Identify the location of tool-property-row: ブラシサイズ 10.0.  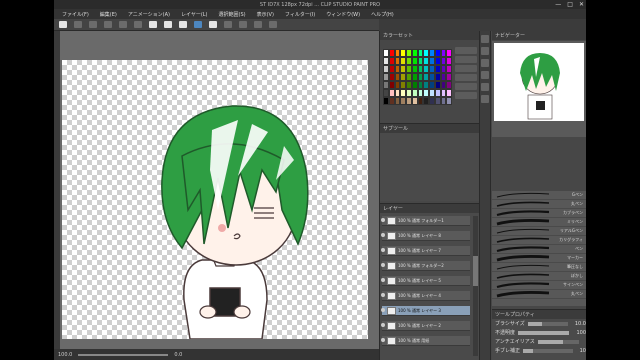
(539, 323).